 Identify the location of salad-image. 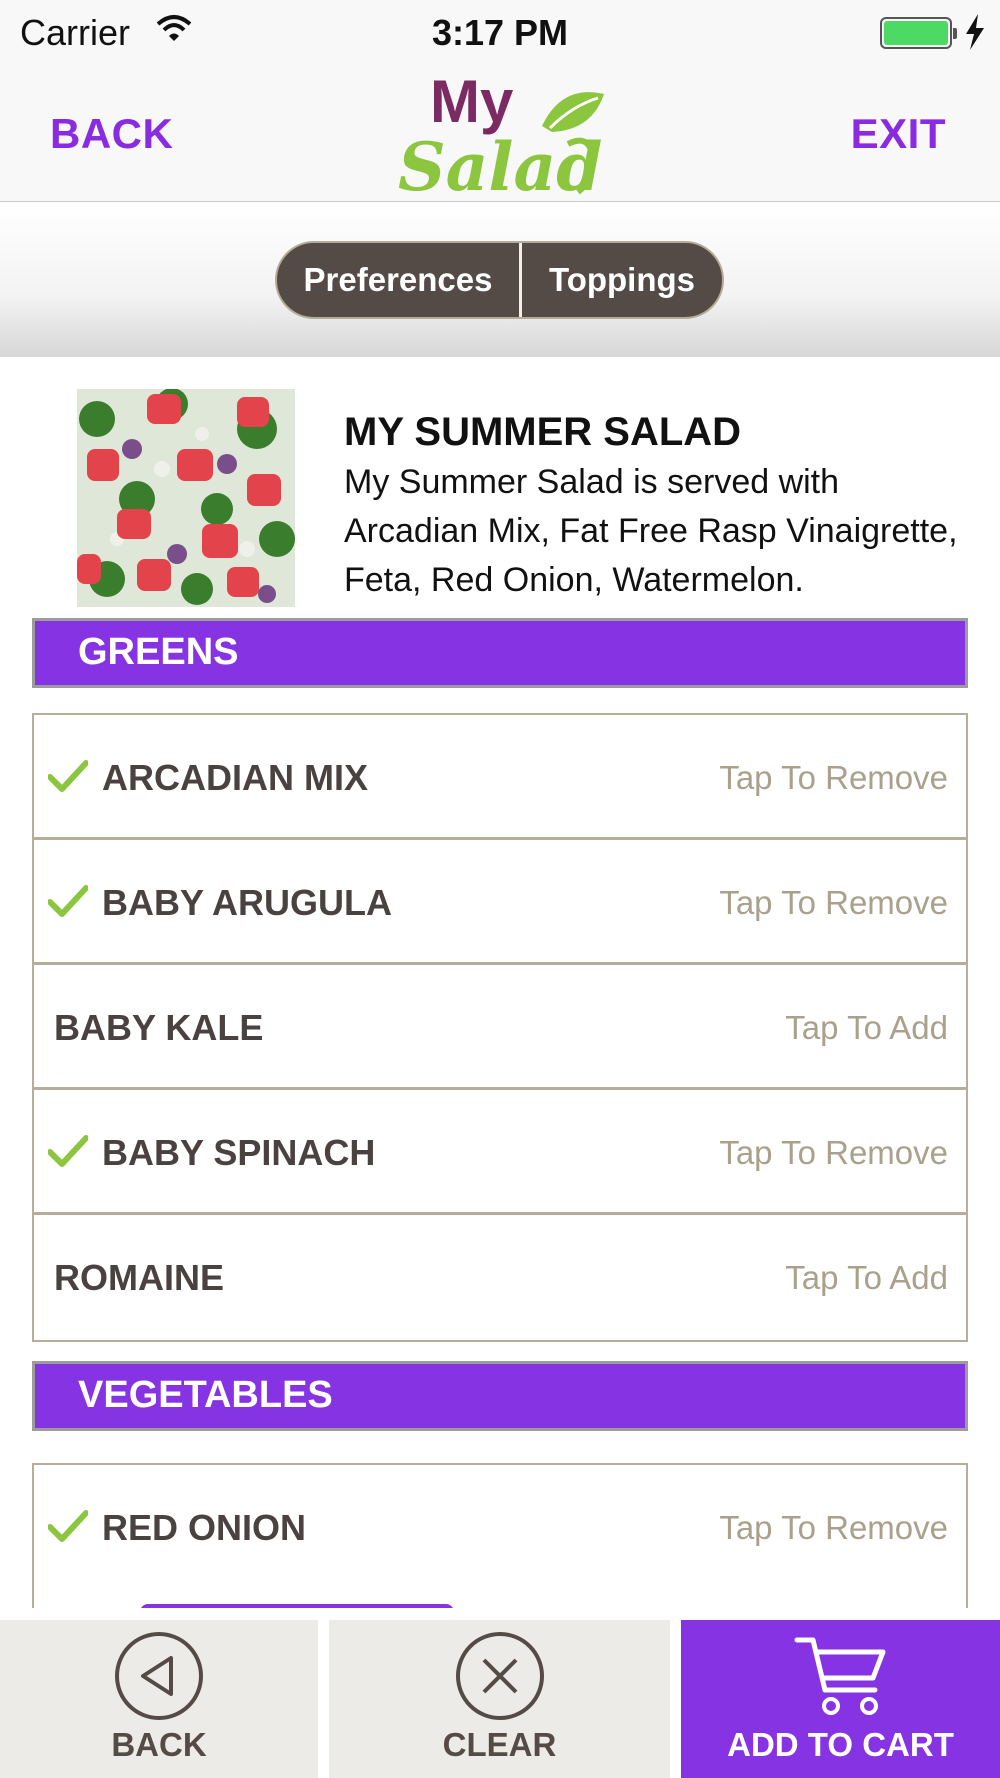
(186, 498).